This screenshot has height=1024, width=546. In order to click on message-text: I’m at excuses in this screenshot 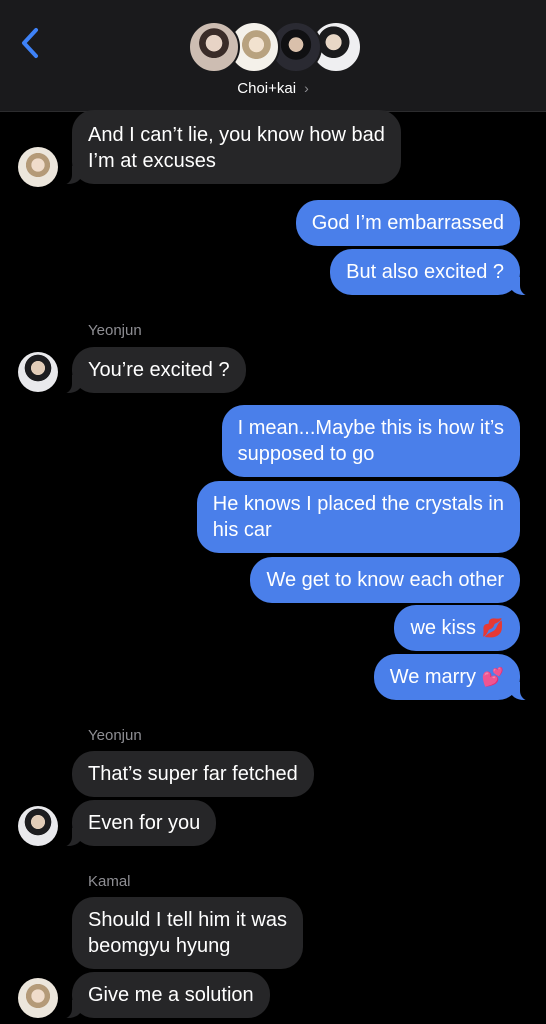, I will do `click(152, 161)`.